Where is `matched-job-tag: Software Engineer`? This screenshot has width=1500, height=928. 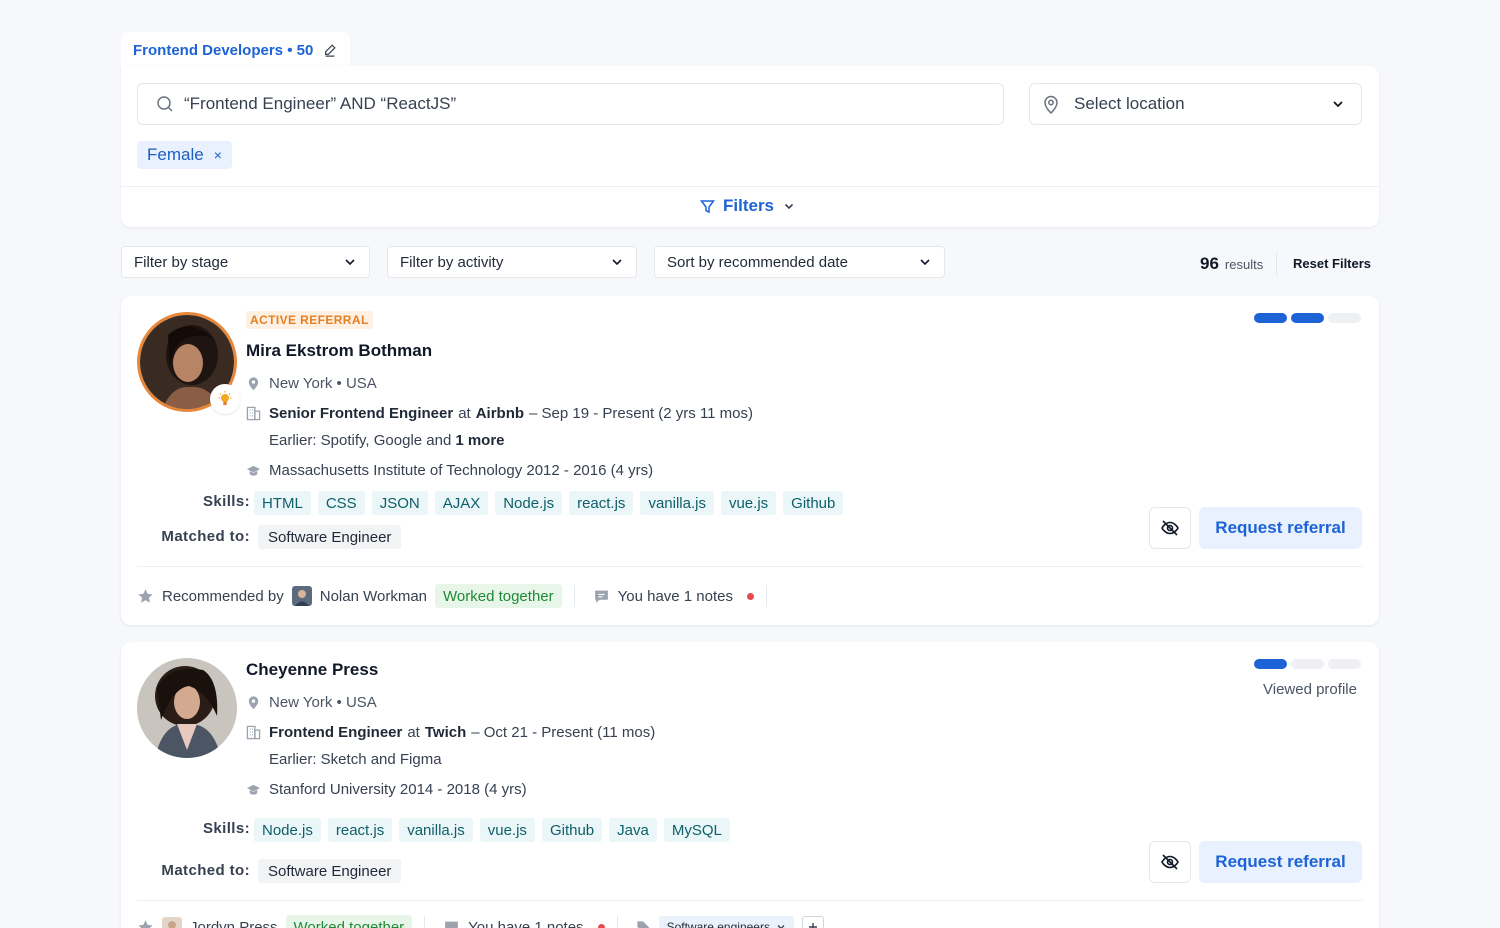 matched-job-tag: Software Engineer is located at coordinates (330, 537).